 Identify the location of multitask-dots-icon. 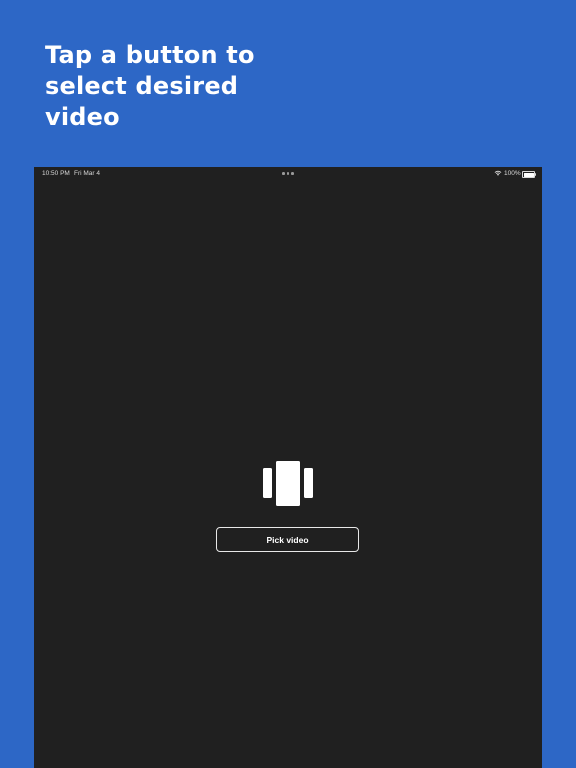
(288, 173).